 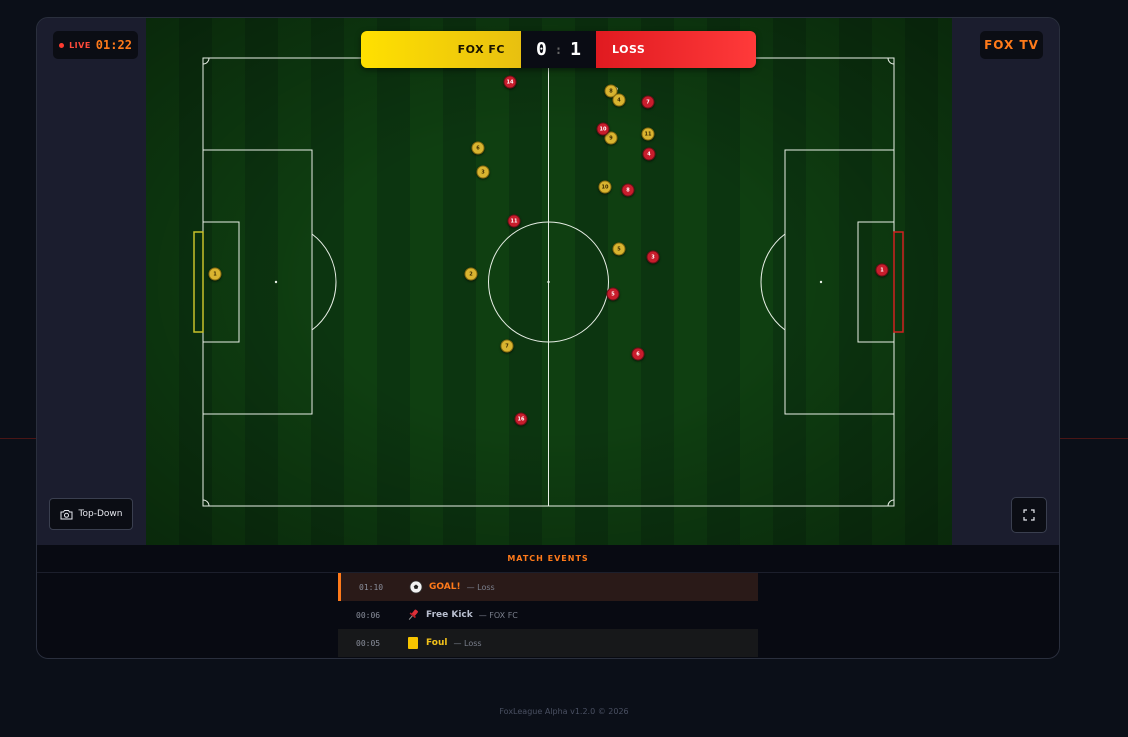 What do you see at coordinates (416, 587) in the screenshot?
I see `soccer-ball-icon` at bounding box center [416, 587].